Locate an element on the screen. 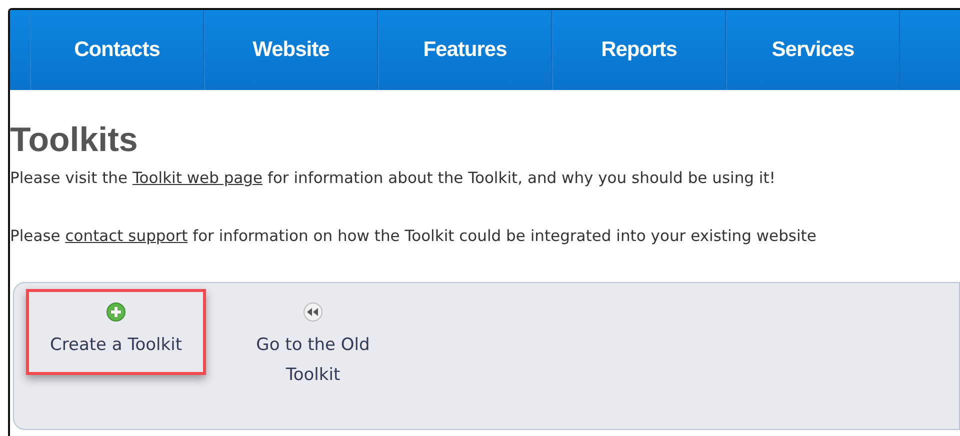 The image size is (960, 436). page-title: Toolkits is located at coordinates (74, 140).